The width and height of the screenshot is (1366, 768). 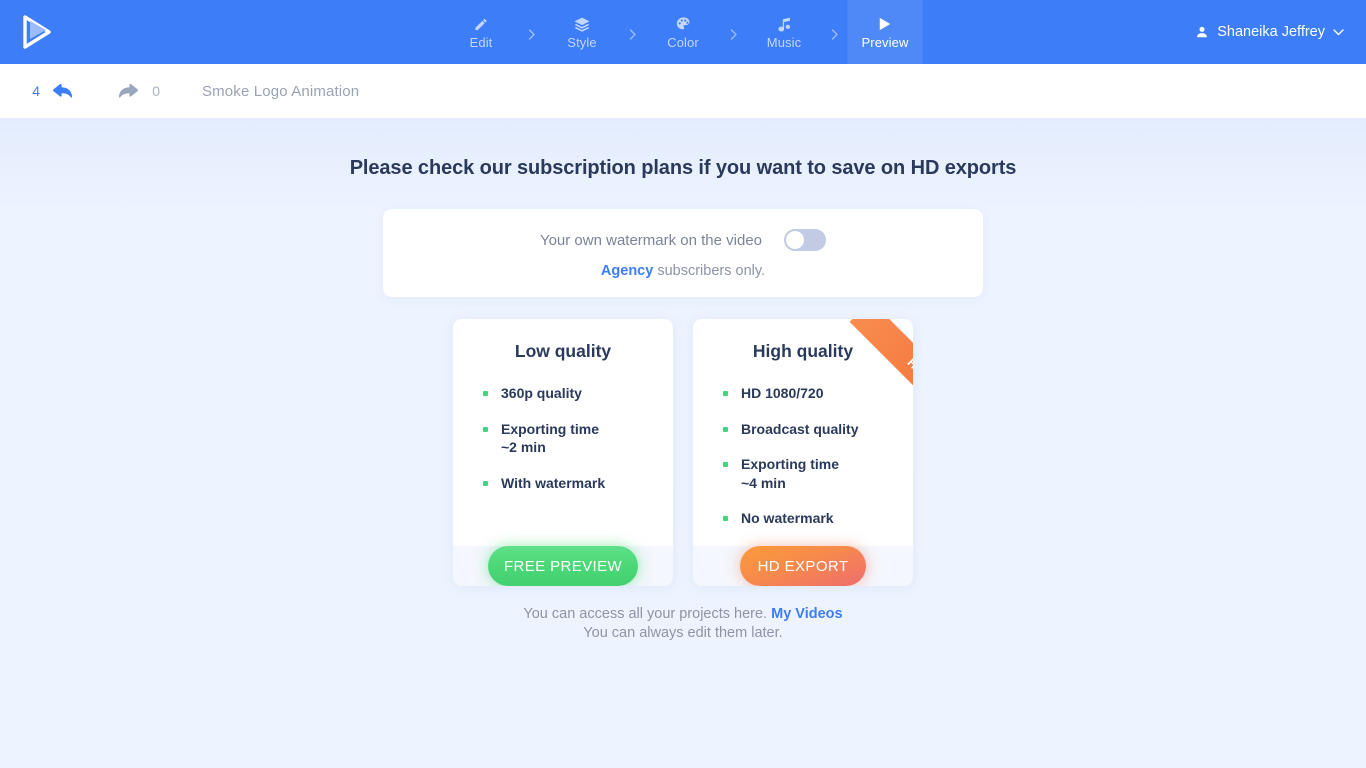 What do you see at coordinates (36, 91) in the screenshot?
I see `undo-count: 4` at bounding box center [36, 91].